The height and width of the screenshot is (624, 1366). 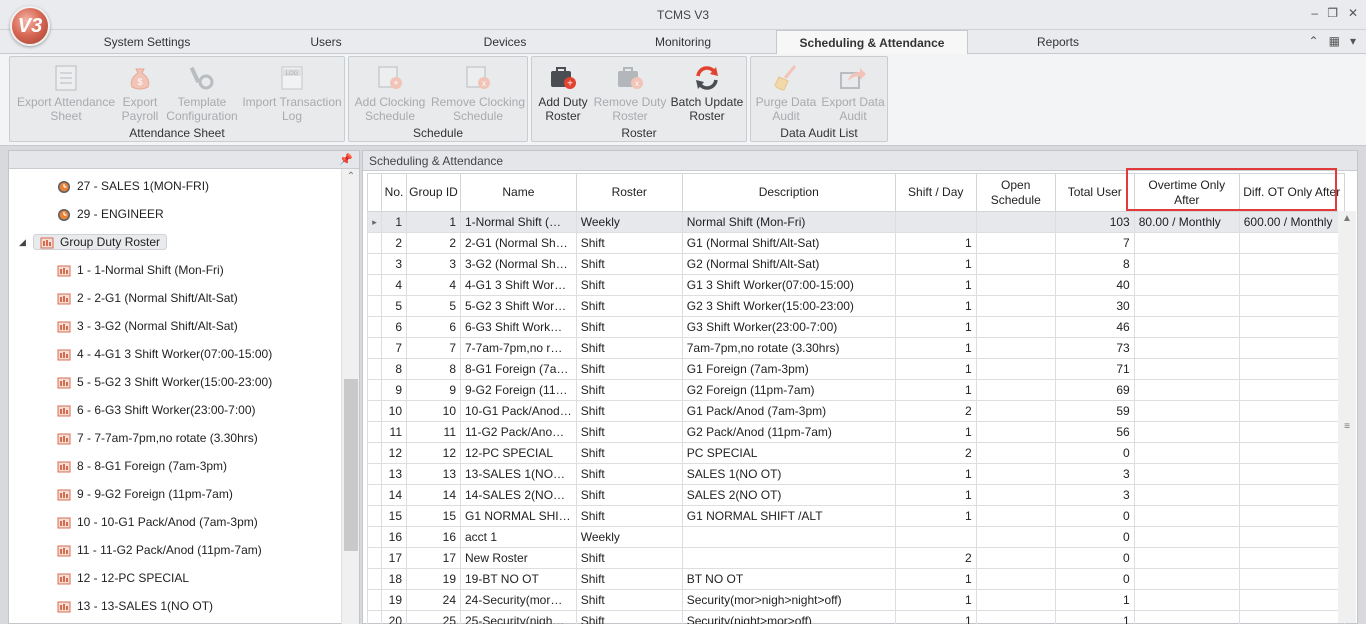 I want to click on tree-item: 8 - 8-G1 Foreign (7am-3pm), so click(x=142, y=466).